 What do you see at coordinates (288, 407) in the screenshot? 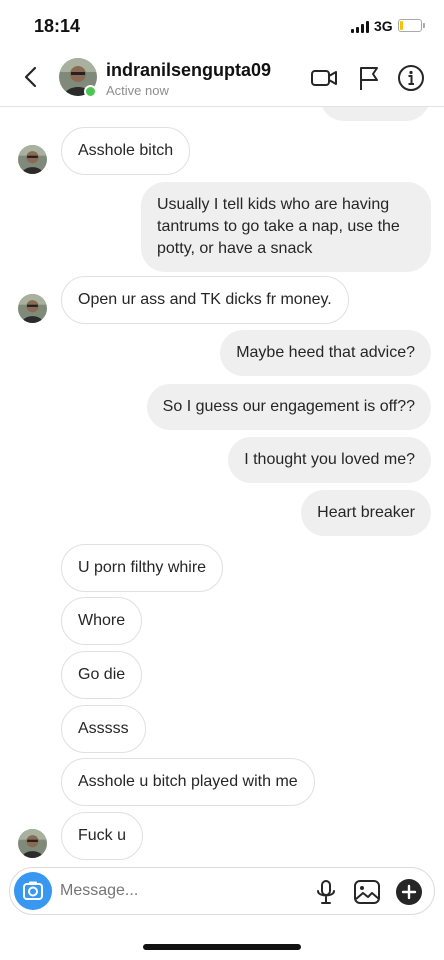
I see `message-bubble-outgoing: So I guess our engagement is off??` at bounding box center [288, 407].